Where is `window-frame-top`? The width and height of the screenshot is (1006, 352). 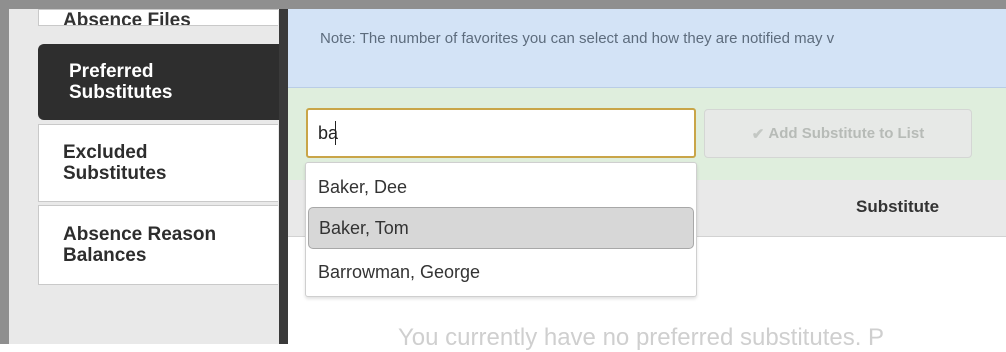
window-frame-top is located at coordinates (503, 4).